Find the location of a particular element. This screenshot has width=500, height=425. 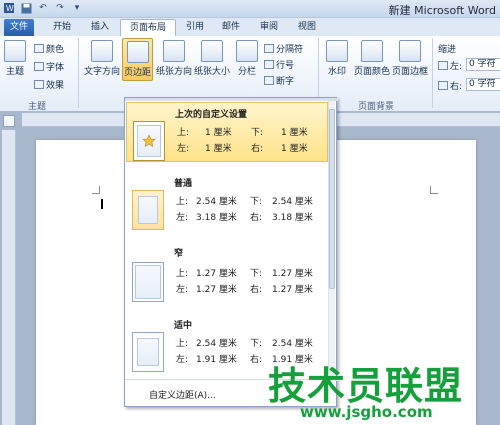

bottom-value: 2.54 厘米 is located at coordinates (292, 202).